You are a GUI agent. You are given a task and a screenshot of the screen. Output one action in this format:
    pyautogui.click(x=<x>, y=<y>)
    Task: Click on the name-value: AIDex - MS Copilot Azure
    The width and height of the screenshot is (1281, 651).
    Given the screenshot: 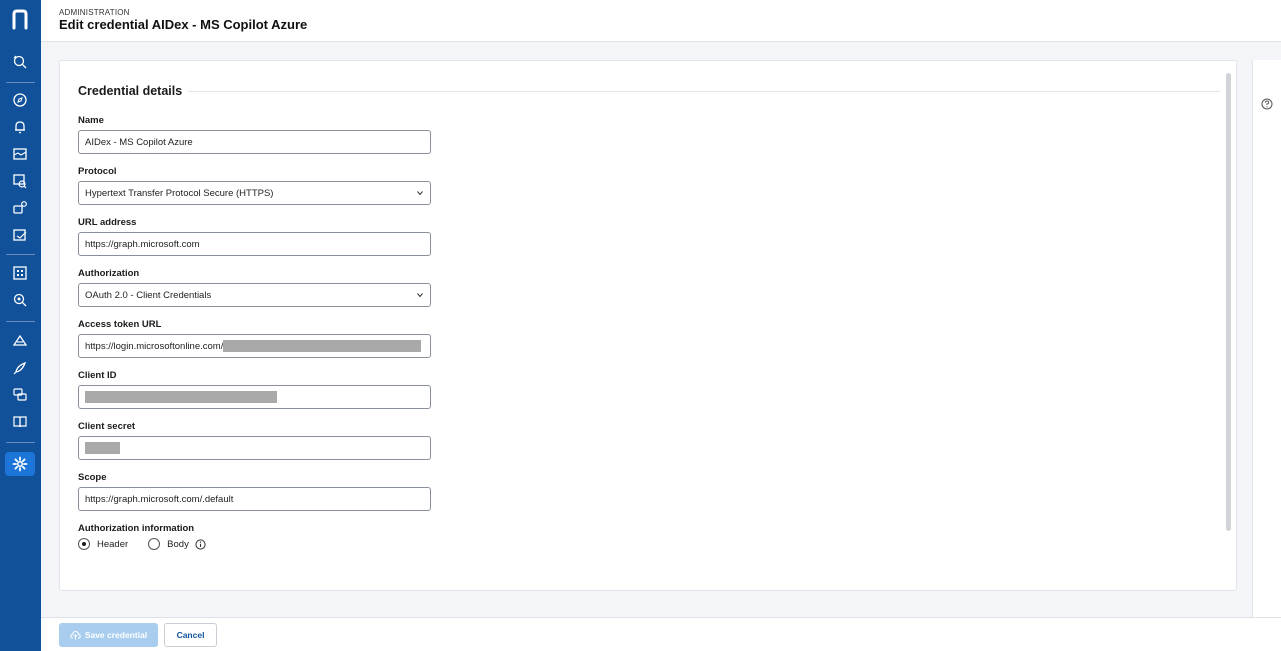 What is the action you would take?
    pyautogui.click(x=139, y=142)
    